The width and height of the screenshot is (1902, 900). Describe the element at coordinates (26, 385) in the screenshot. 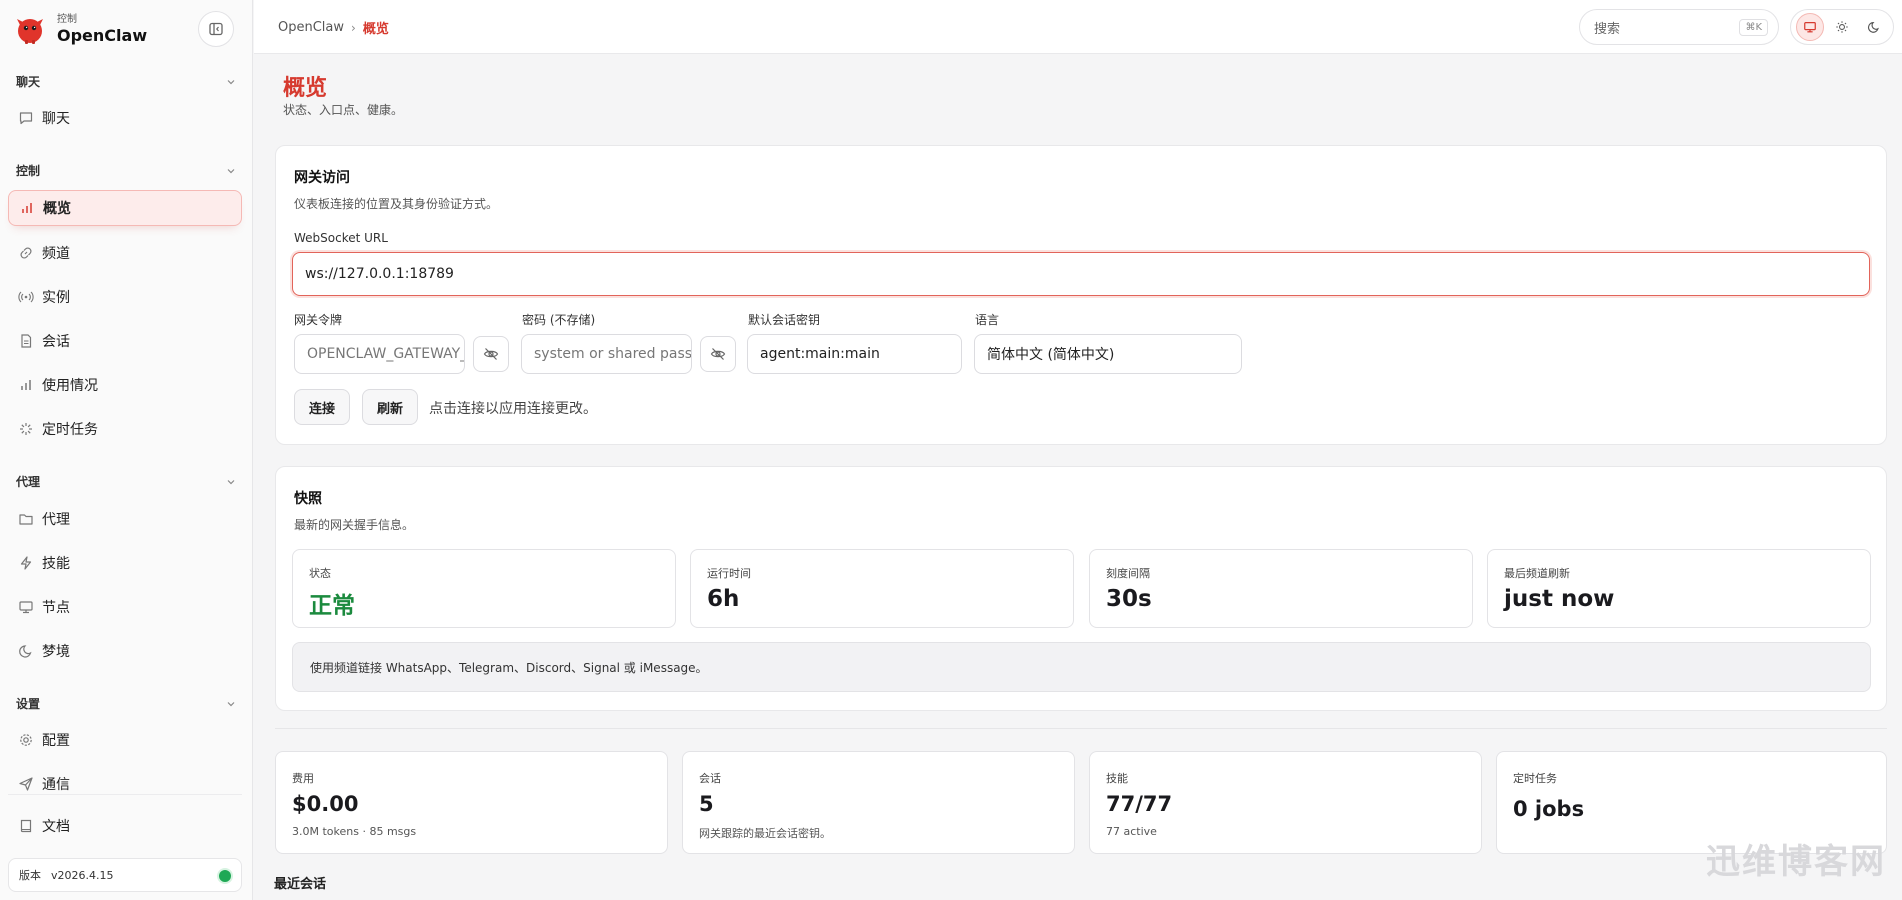

I see `bar-chart-icon` at that location.